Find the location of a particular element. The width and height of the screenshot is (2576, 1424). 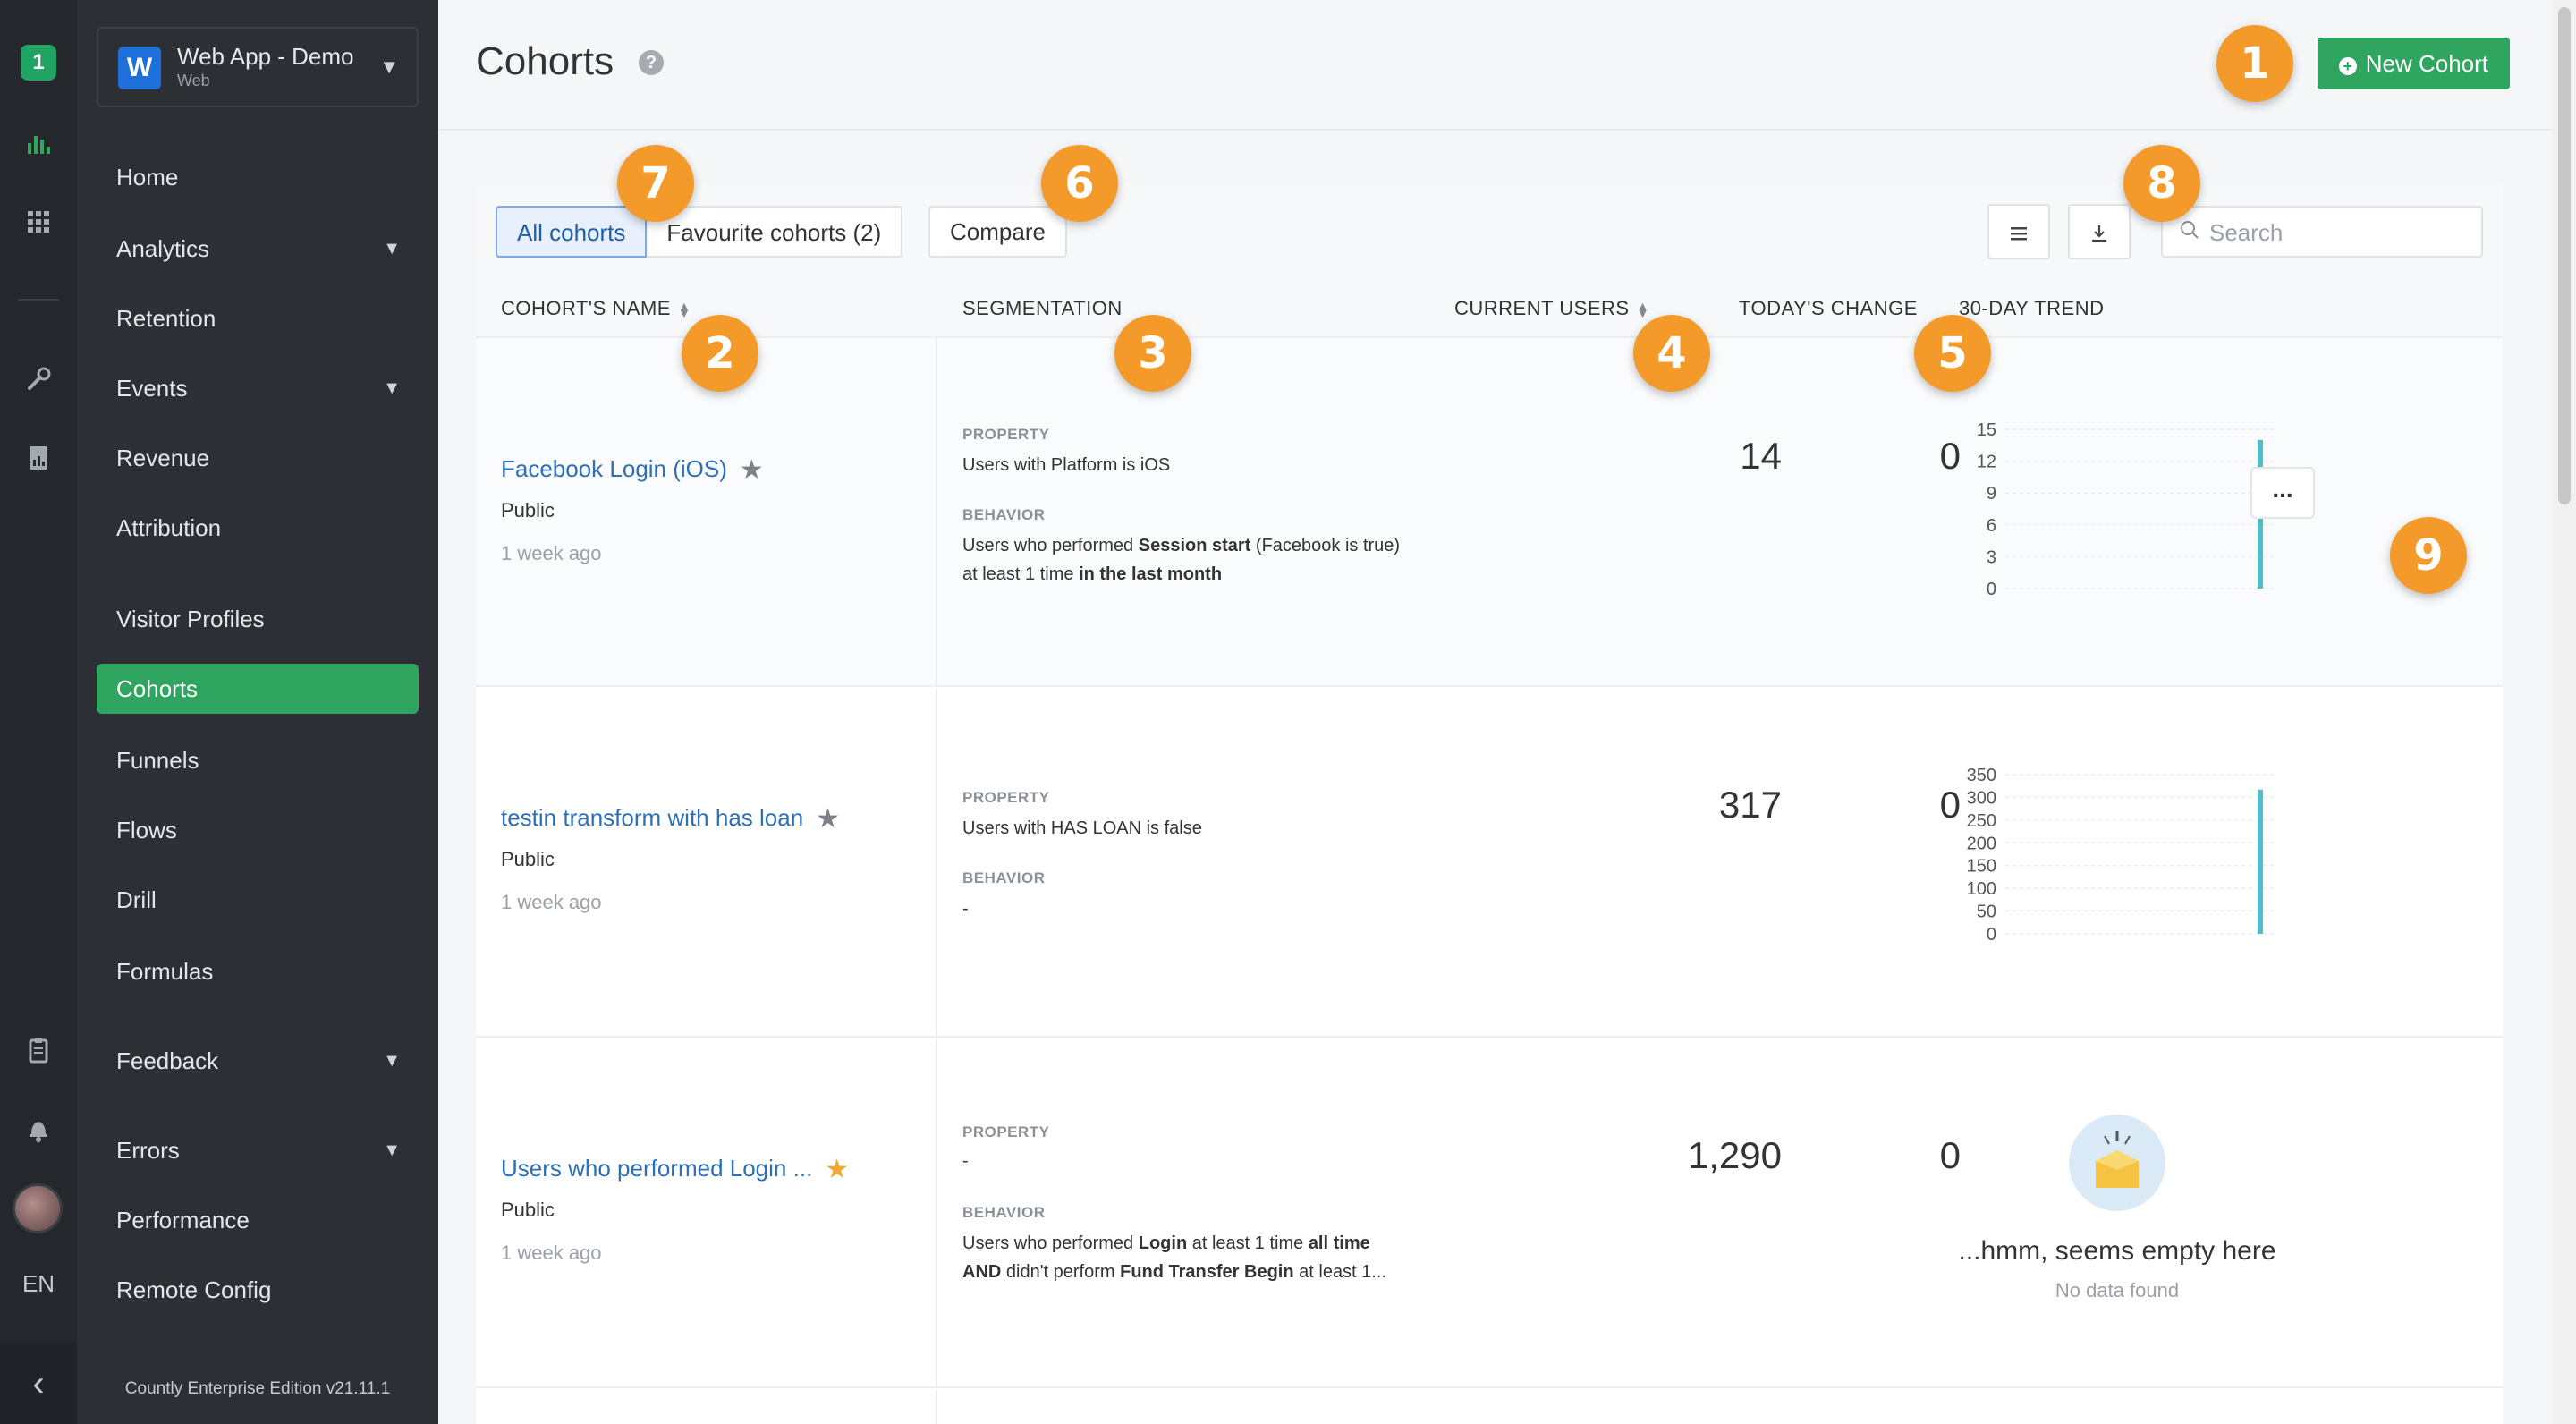

cohort-name: Facebook Login (iOS) is located at coordinates (614, 468).